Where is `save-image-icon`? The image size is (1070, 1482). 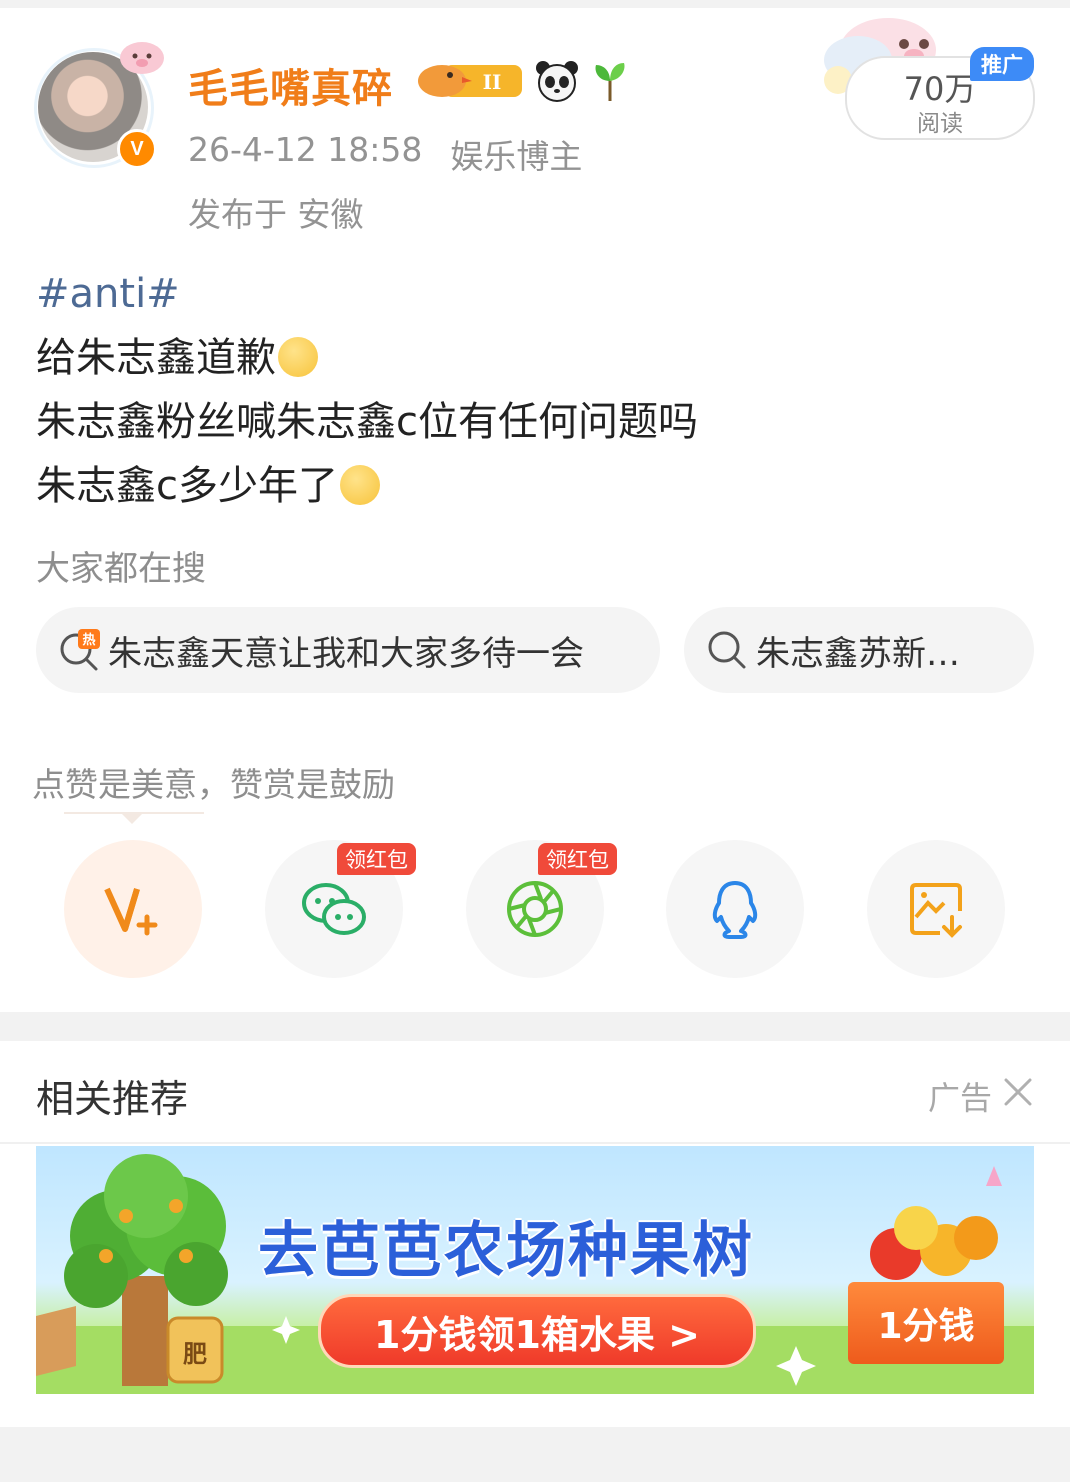 save-image-icon is located at coordinates (936, 910).